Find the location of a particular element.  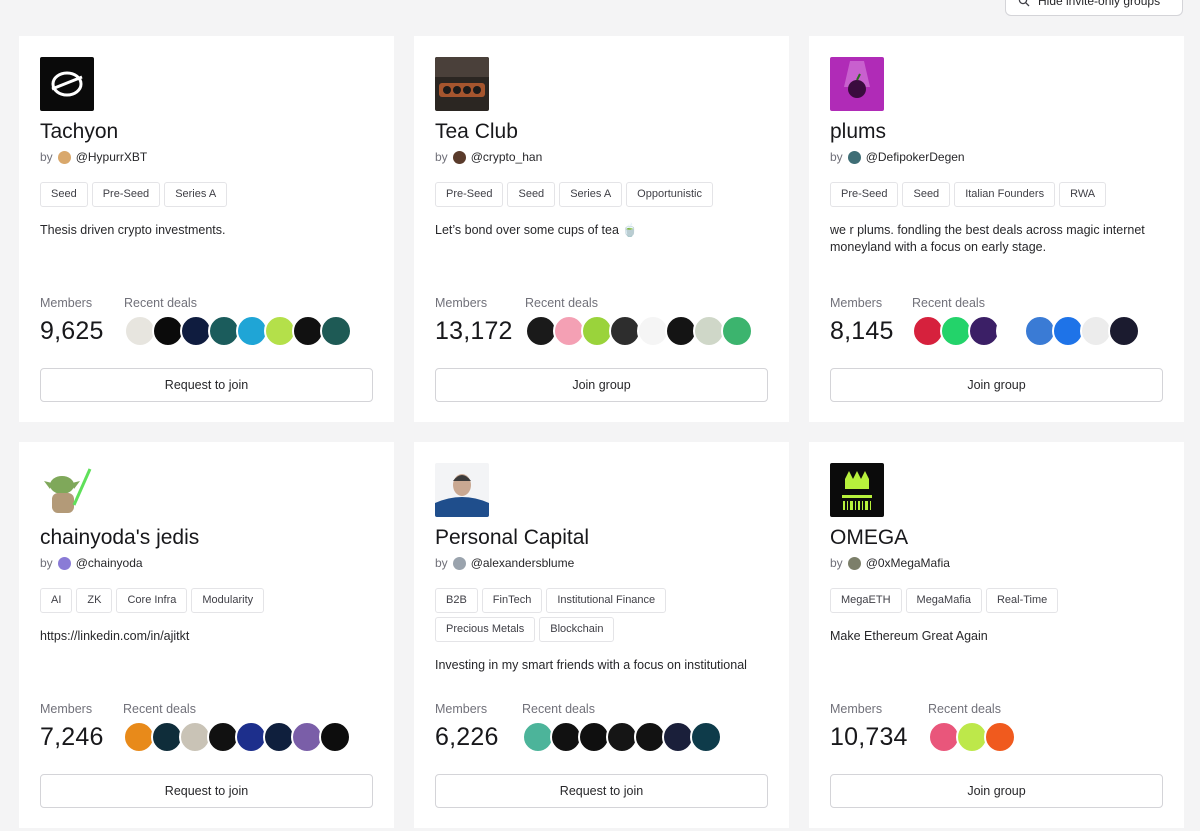

group-name: chainyoda's jedis is located at coordinates (120, 537).